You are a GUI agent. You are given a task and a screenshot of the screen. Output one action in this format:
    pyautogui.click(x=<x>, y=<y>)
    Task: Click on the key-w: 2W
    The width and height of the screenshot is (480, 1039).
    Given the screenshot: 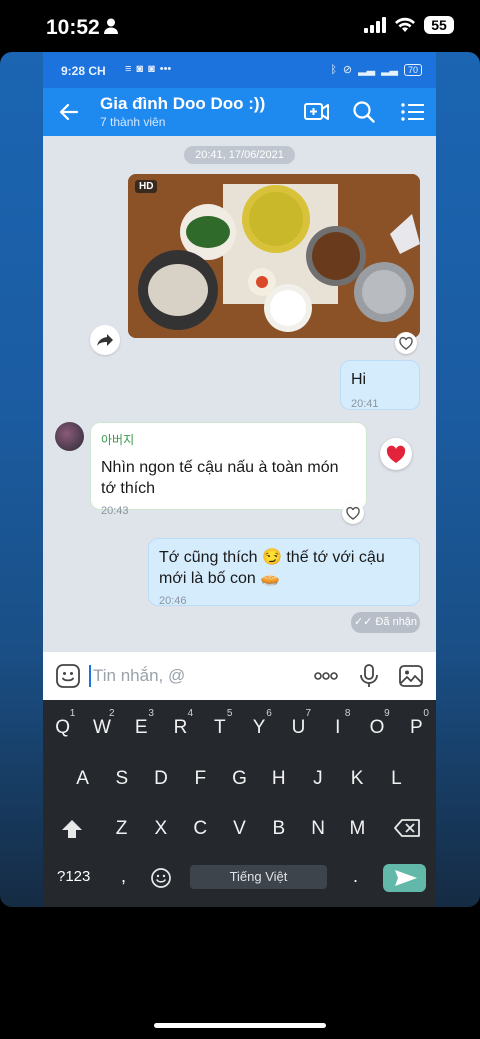 What is the action you would take?
    pyautogui.click(x=101, y=723)
    